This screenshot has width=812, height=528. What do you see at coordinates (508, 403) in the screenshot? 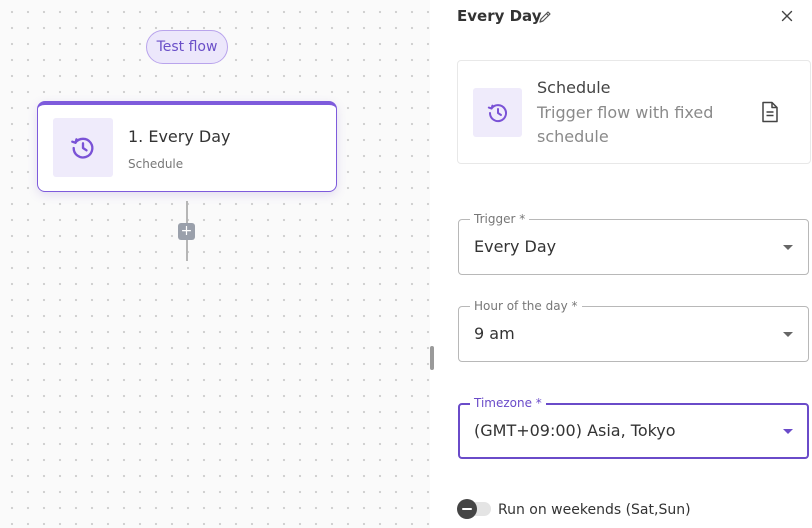
I see `timezone-select-label: Timezone *` at bounding box center [508, 403].